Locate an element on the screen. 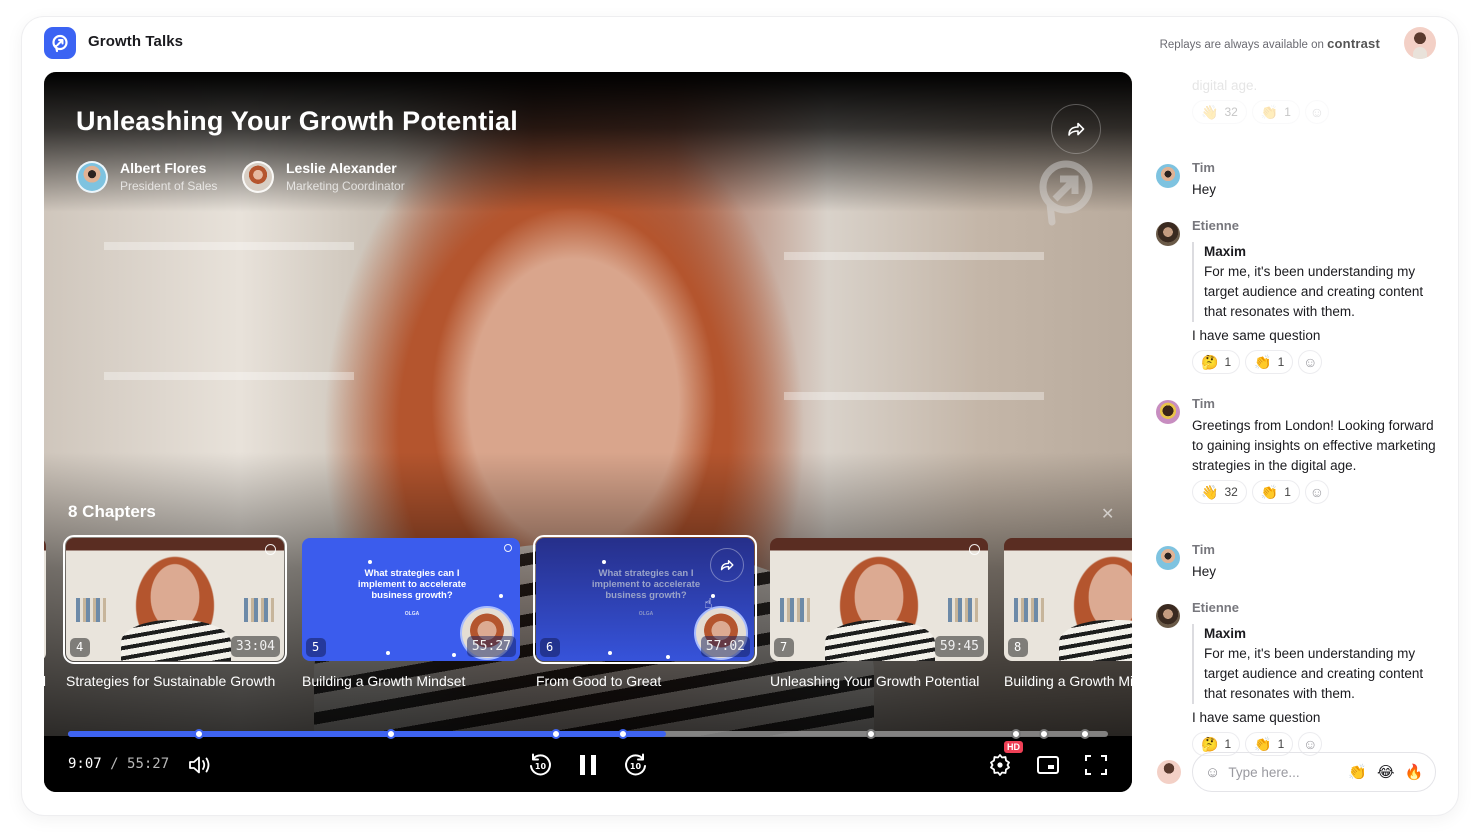 The image size is (1480, 840). chapter-card: 8 Building a Growth Mindset is located at coordinates (1068, 613).